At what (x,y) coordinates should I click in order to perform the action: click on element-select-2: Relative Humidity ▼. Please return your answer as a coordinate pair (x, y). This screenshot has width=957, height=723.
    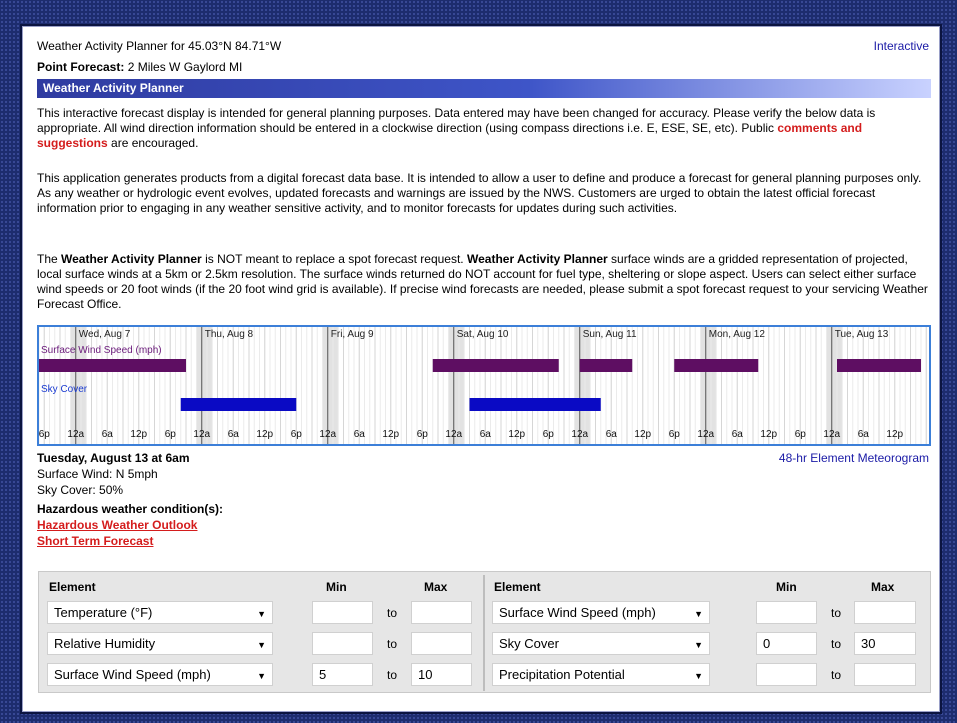
    Looking at the image, I should click on (160, 643).